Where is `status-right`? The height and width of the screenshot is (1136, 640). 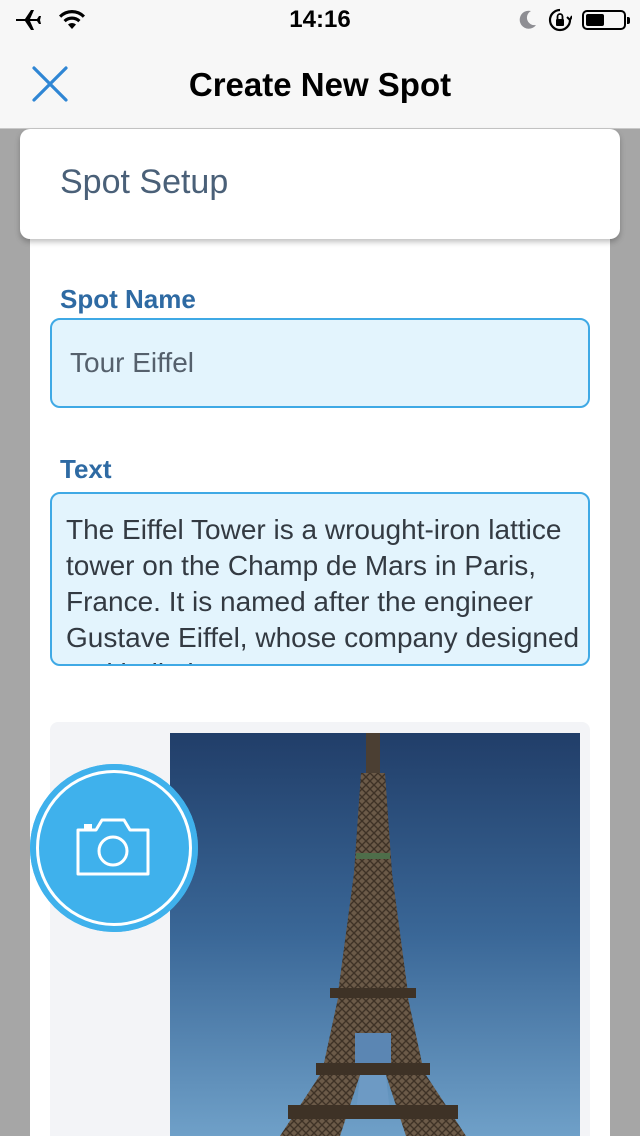
status-right is located at coordinates (574, 20).